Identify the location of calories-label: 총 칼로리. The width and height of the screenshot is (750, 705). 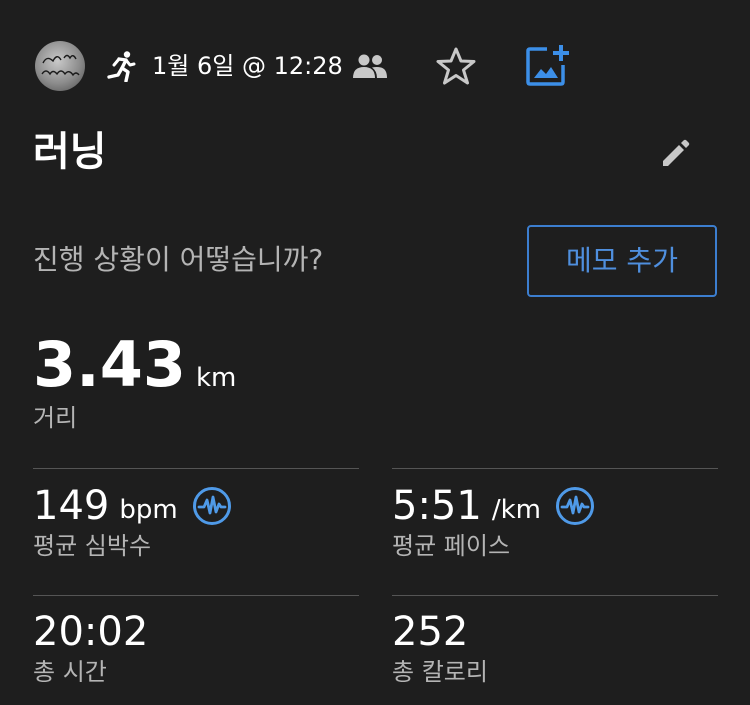
(440, 672).